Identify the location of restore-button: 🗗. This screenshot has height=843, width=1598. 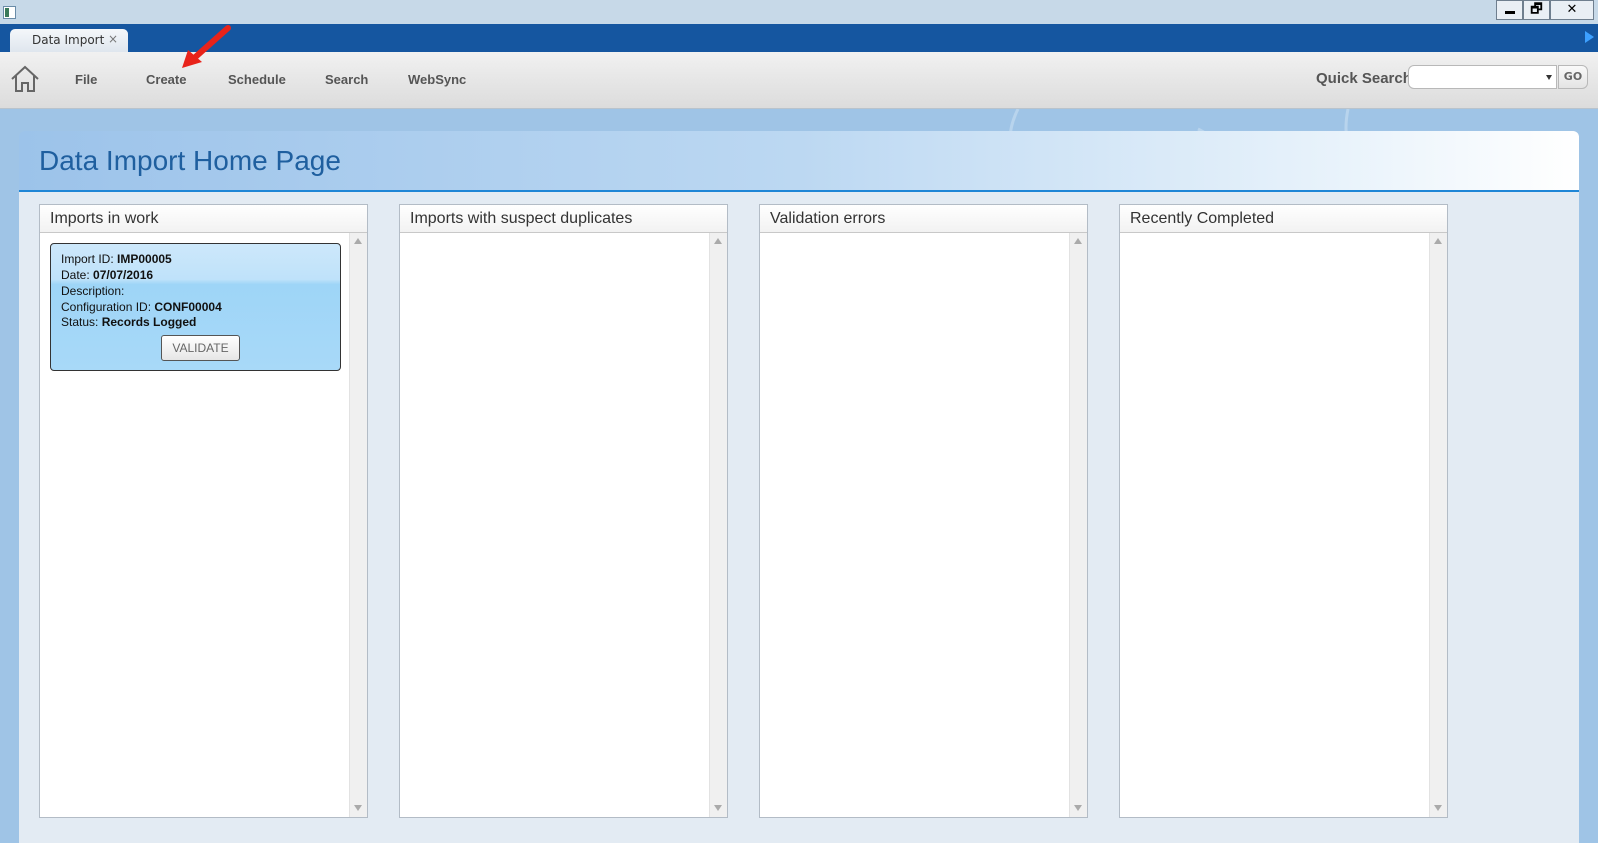
(1536, 10).